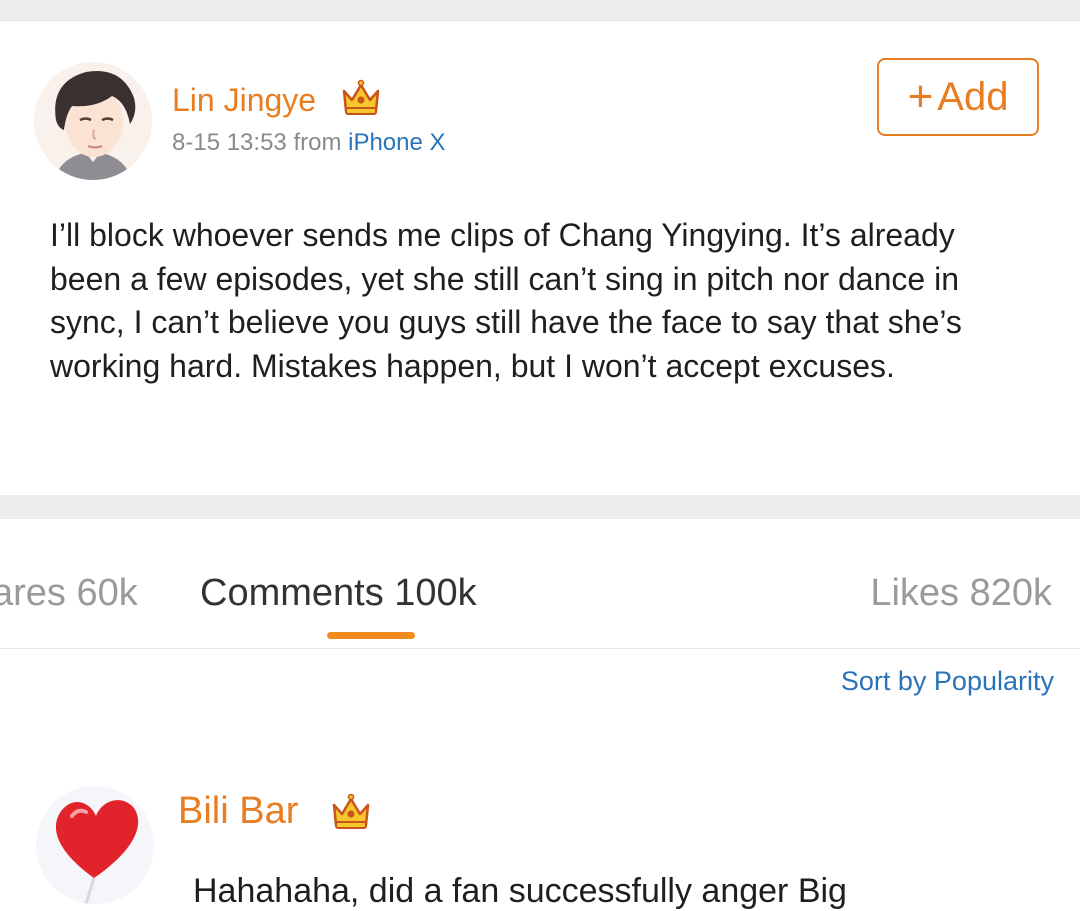  Describe the element at coordinates (338, 593) in the screenshot. I see `tab-comments: Comments 100k` at that location.